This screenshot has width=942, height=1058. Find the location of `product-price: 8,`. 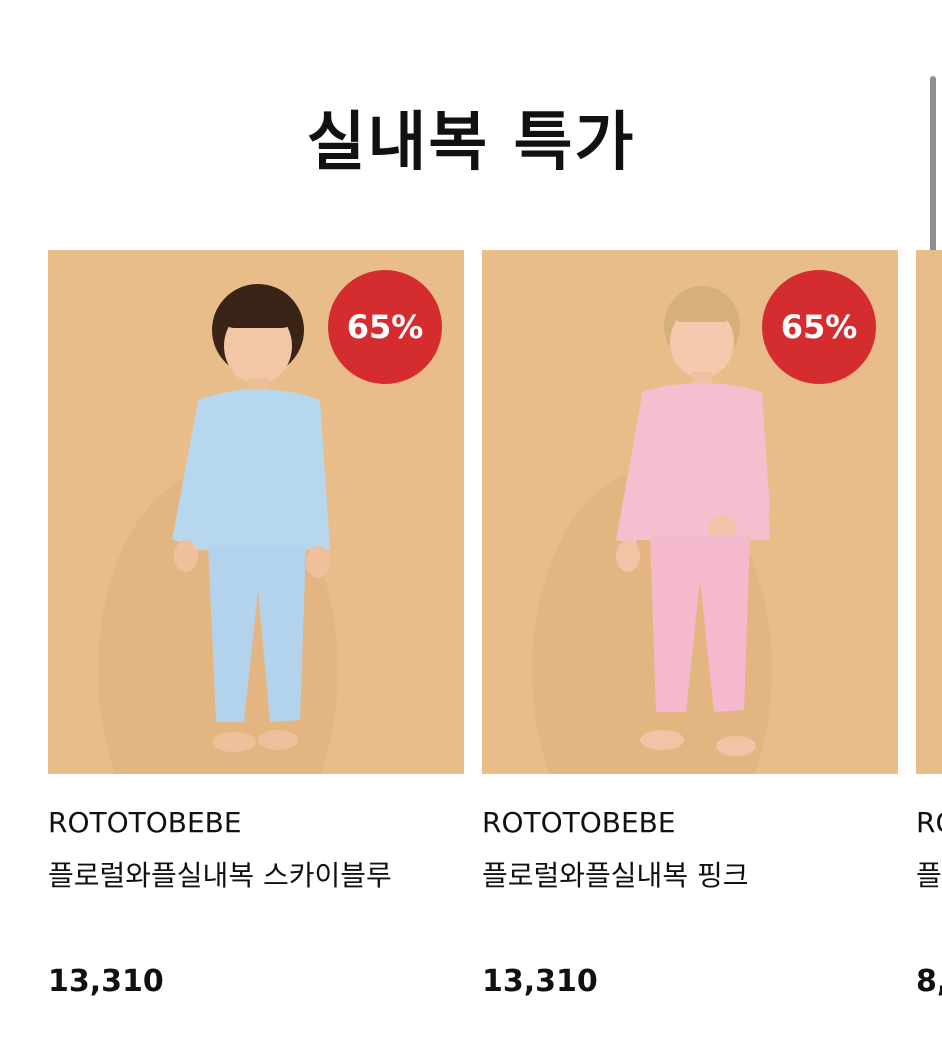

product-price: 8, is located at coordinates (929, 981).